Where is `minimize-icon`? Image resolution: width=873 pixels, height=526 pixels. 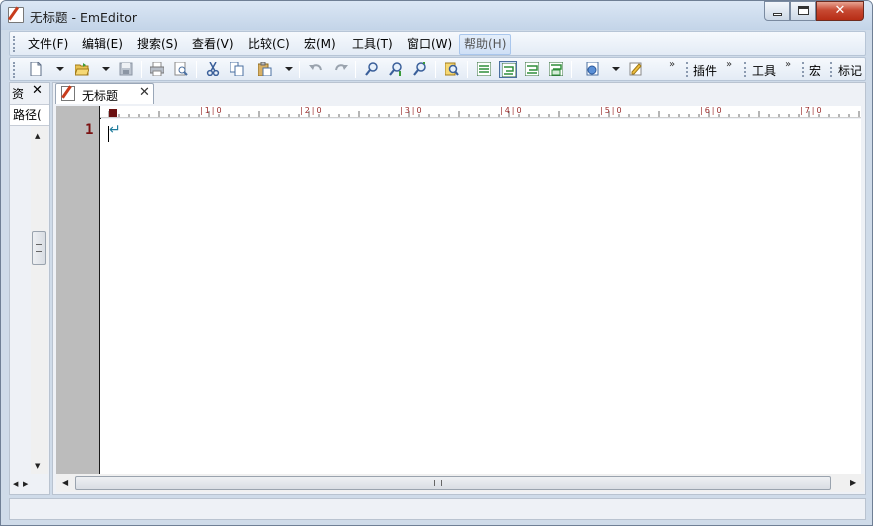 minimize-icon is located at coordinates (777, 14).